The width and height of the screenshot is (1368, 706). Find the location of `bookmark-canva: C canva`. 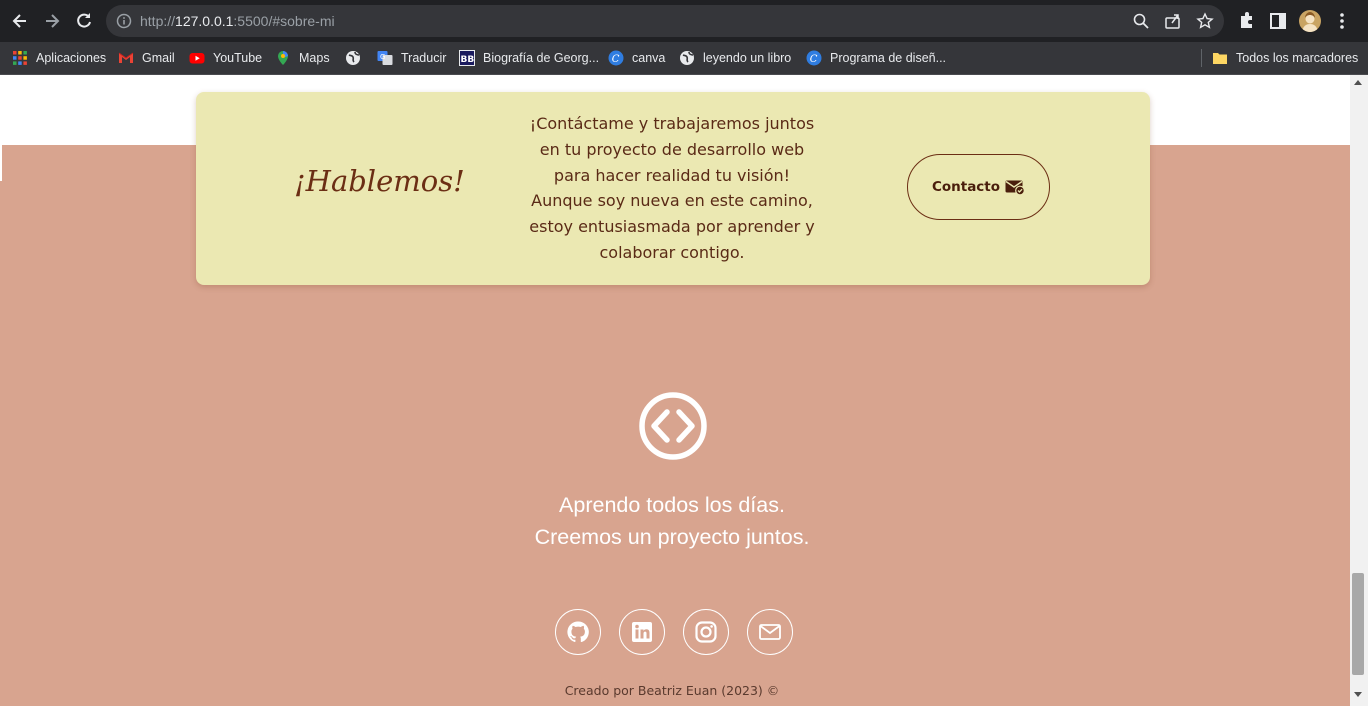

bookmark-canva: C canva is located at coordinates (636, 58).